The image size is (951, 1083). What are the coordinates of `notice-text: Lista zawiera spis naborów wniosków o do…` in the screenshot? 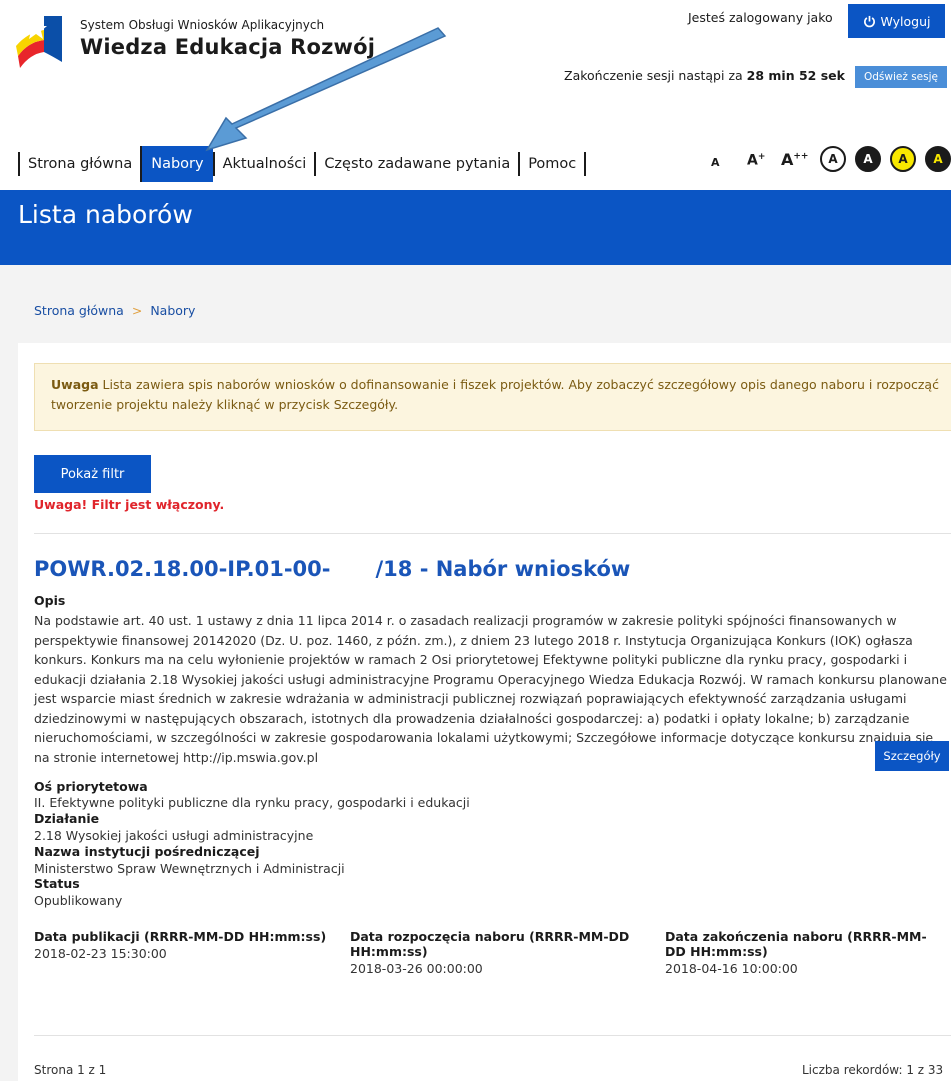 It's located at (495, 394).